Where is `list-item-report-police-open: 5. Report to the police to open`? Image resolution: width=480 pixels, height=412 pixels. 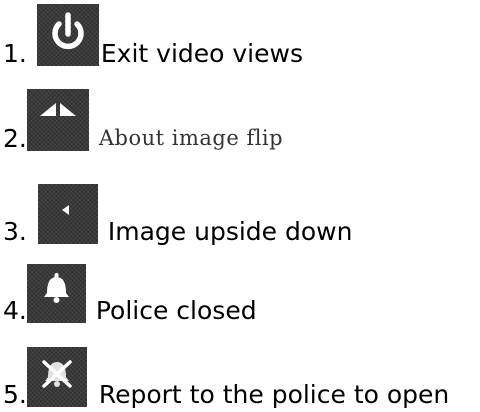 list-item-report-police-open: 5. Report to the police to open is located at coordinates (224, 377).